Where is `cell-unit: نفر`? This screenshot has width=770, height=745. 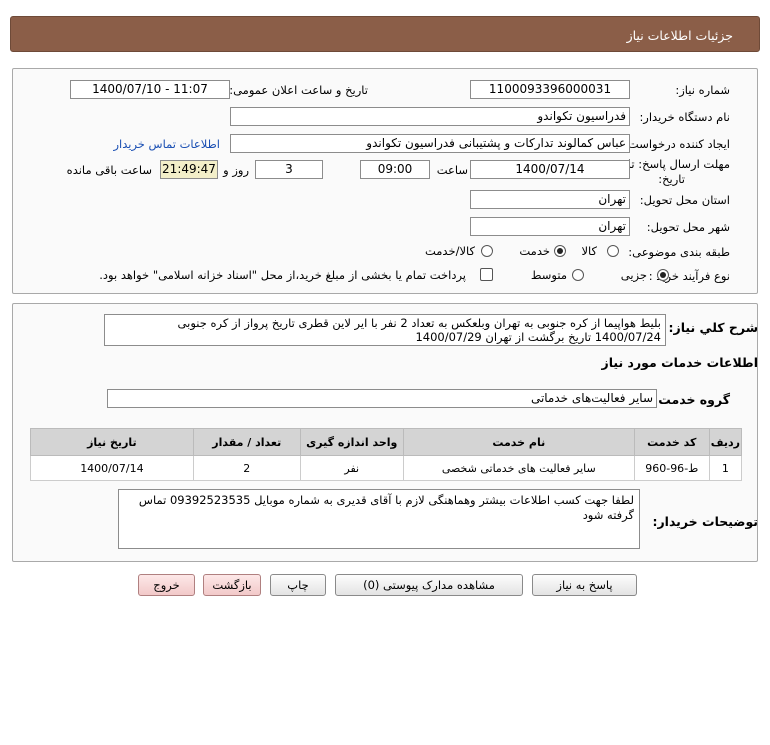
cell-unit: نفر is located at coordinates (351, 468).